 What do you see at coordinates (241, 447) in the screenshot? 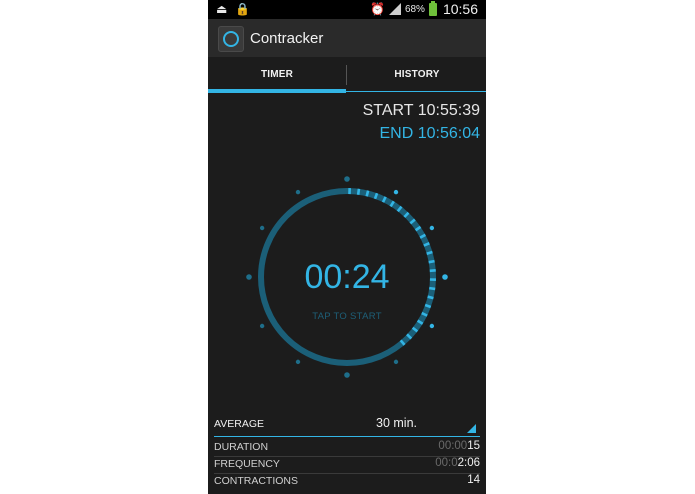
I see `stat-label: DURATION` at bounding box center [241, 447].